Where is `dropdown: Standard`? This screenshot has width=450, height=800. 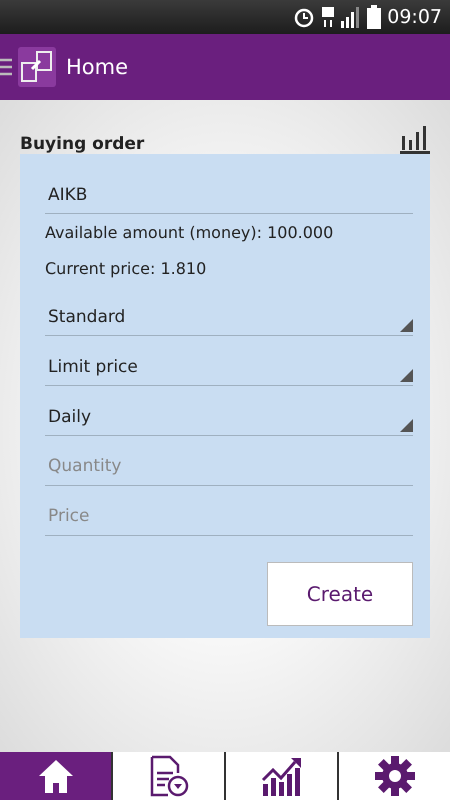
dropdown: Standard is located at coordinates (229, 311).